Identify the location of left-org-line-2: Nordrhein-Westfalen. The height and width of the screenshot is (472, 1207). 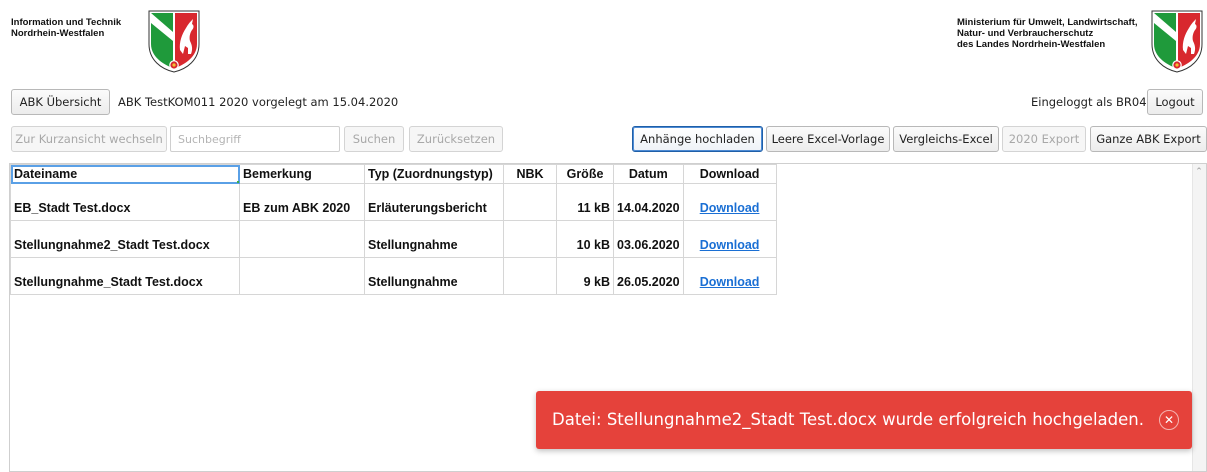
(58, 33).